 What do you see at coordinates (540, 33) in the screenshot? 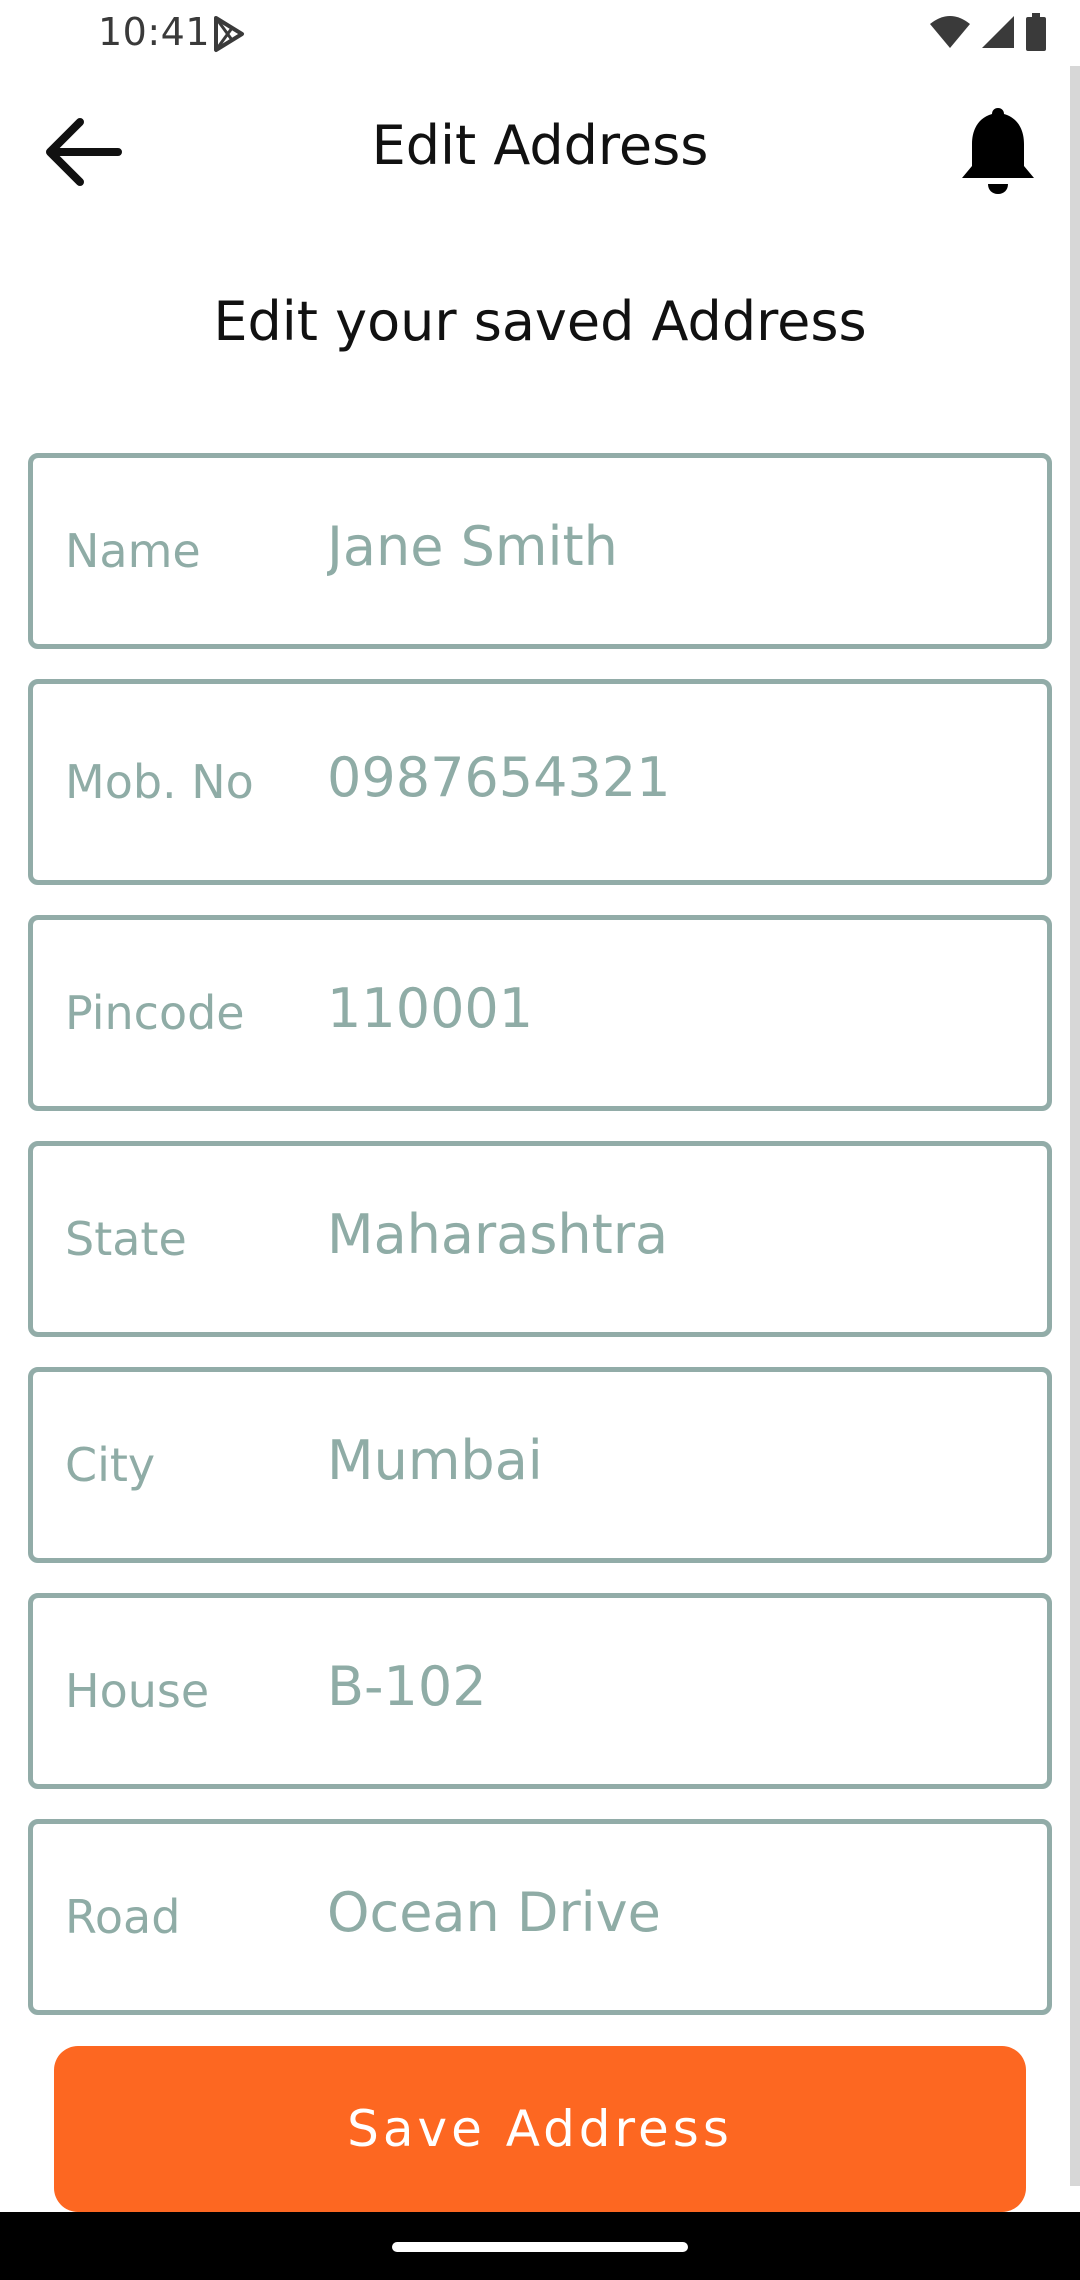
I see `status-bar: 10:41` at bounding box center [540, 33].